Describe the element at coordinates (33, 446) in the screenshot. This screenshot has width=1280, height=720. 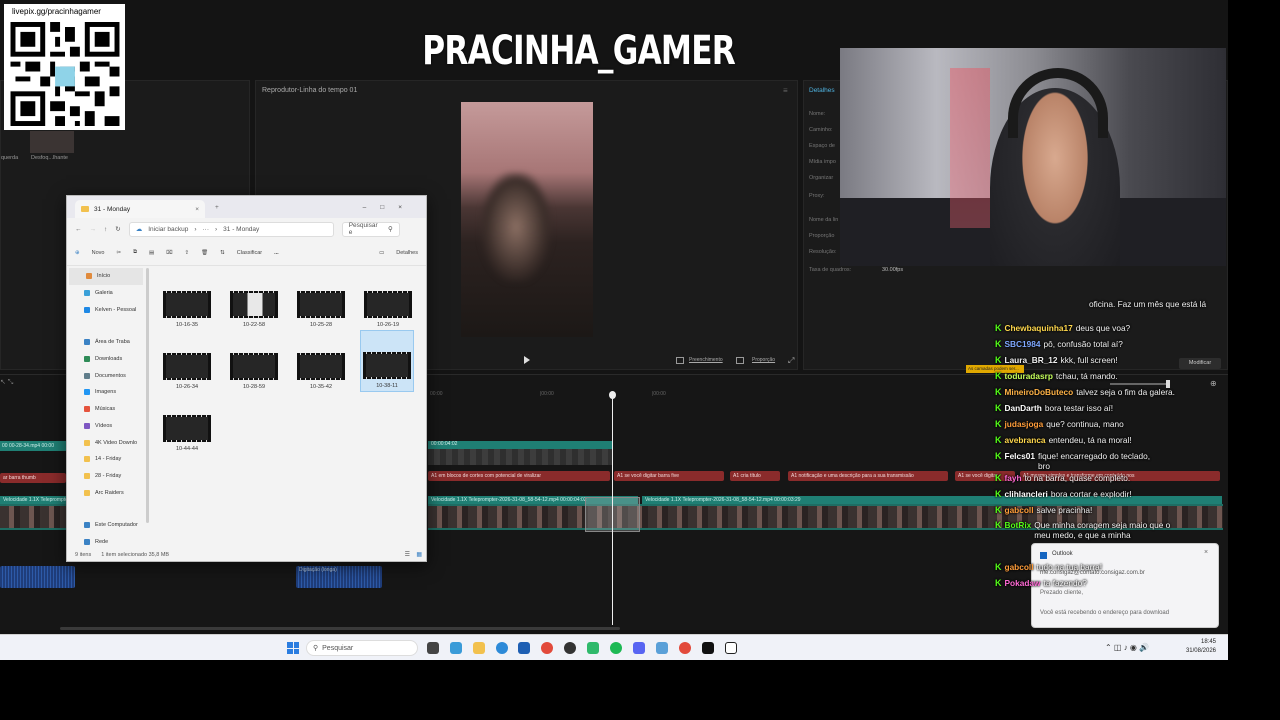
I see `clip-label: 00 00-28-34.mp4 00:00` at that location.